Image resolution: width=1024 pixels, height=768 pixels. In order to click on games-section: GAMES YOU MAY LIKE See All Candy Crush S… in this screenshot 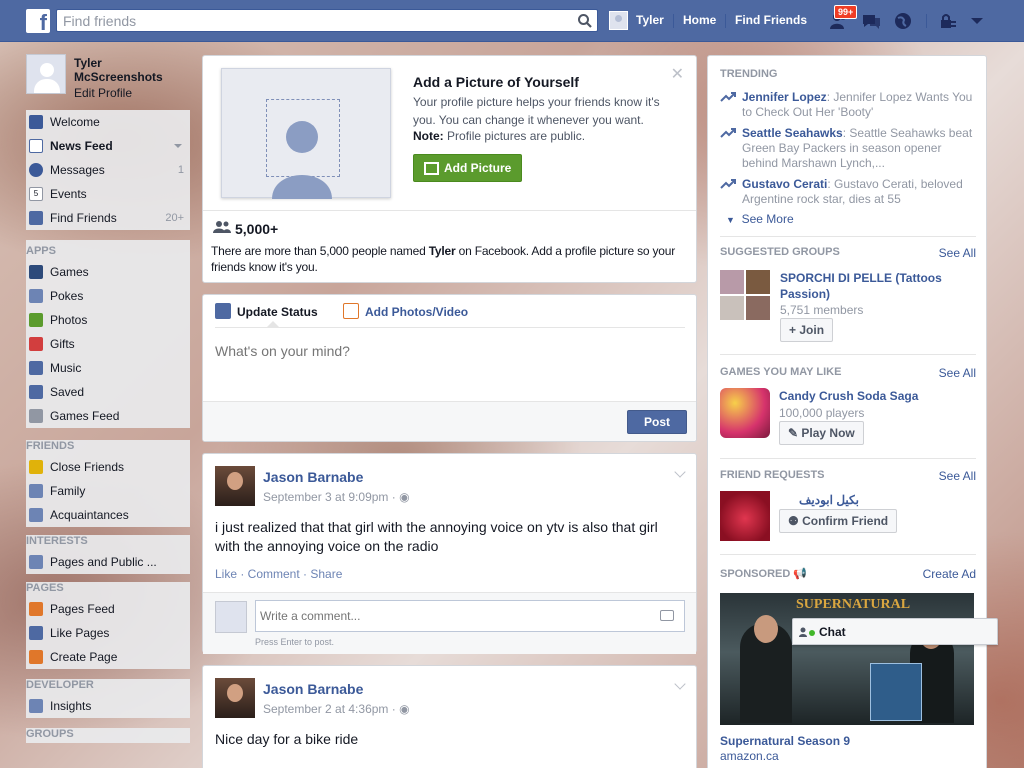, I will do `click(848, 405)`.